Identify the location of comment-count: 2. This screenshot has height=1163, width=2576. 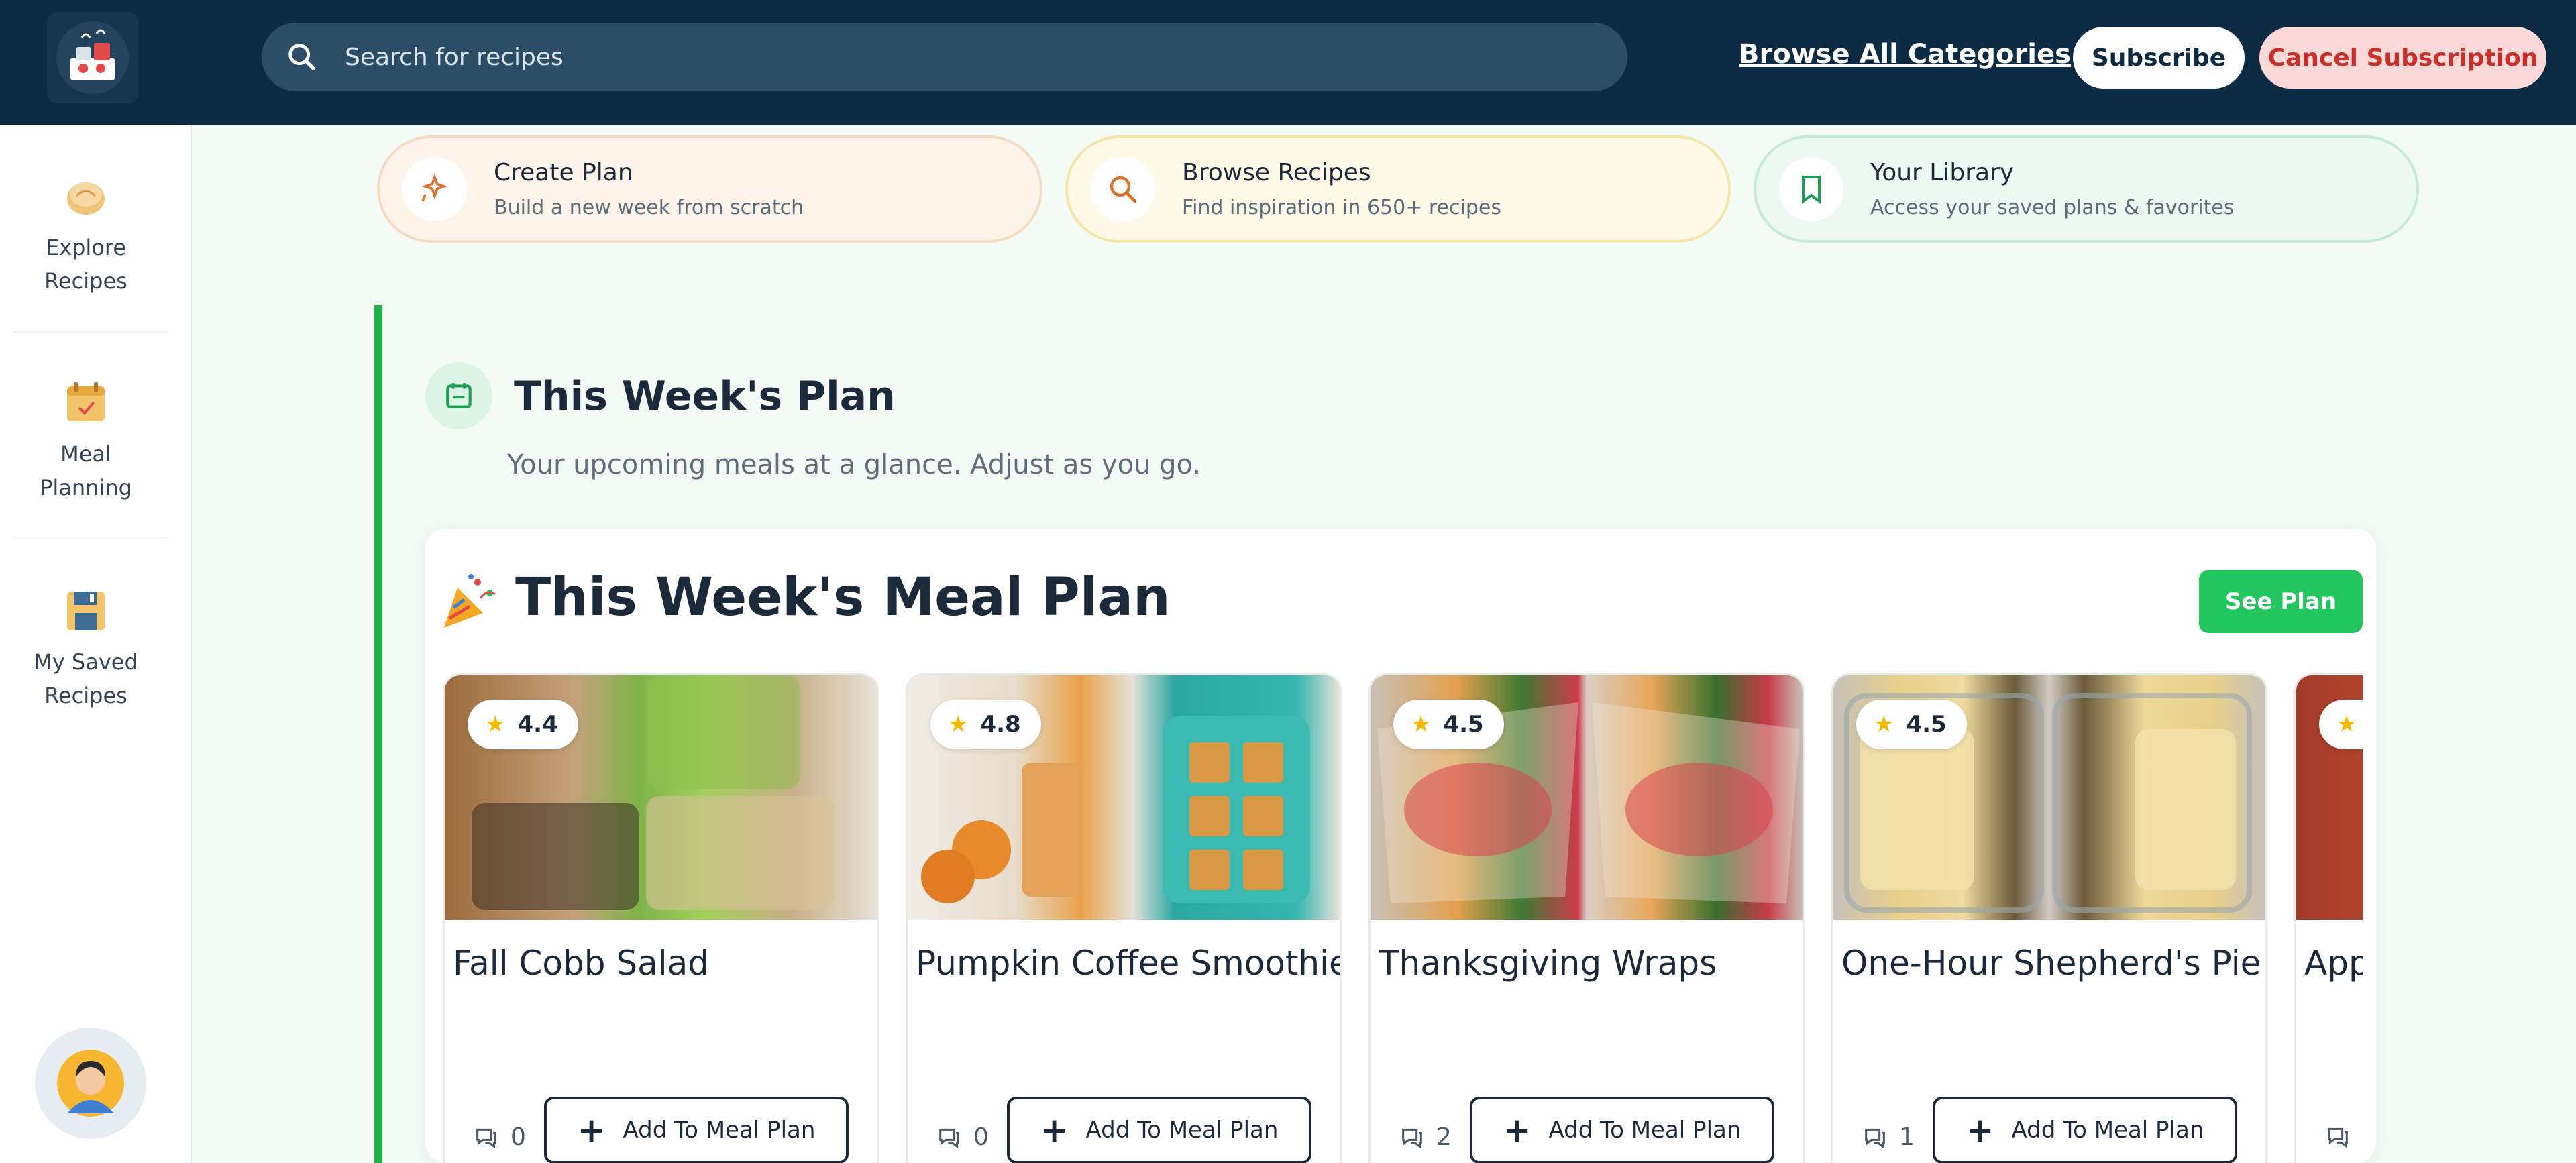
(1425, 1137).